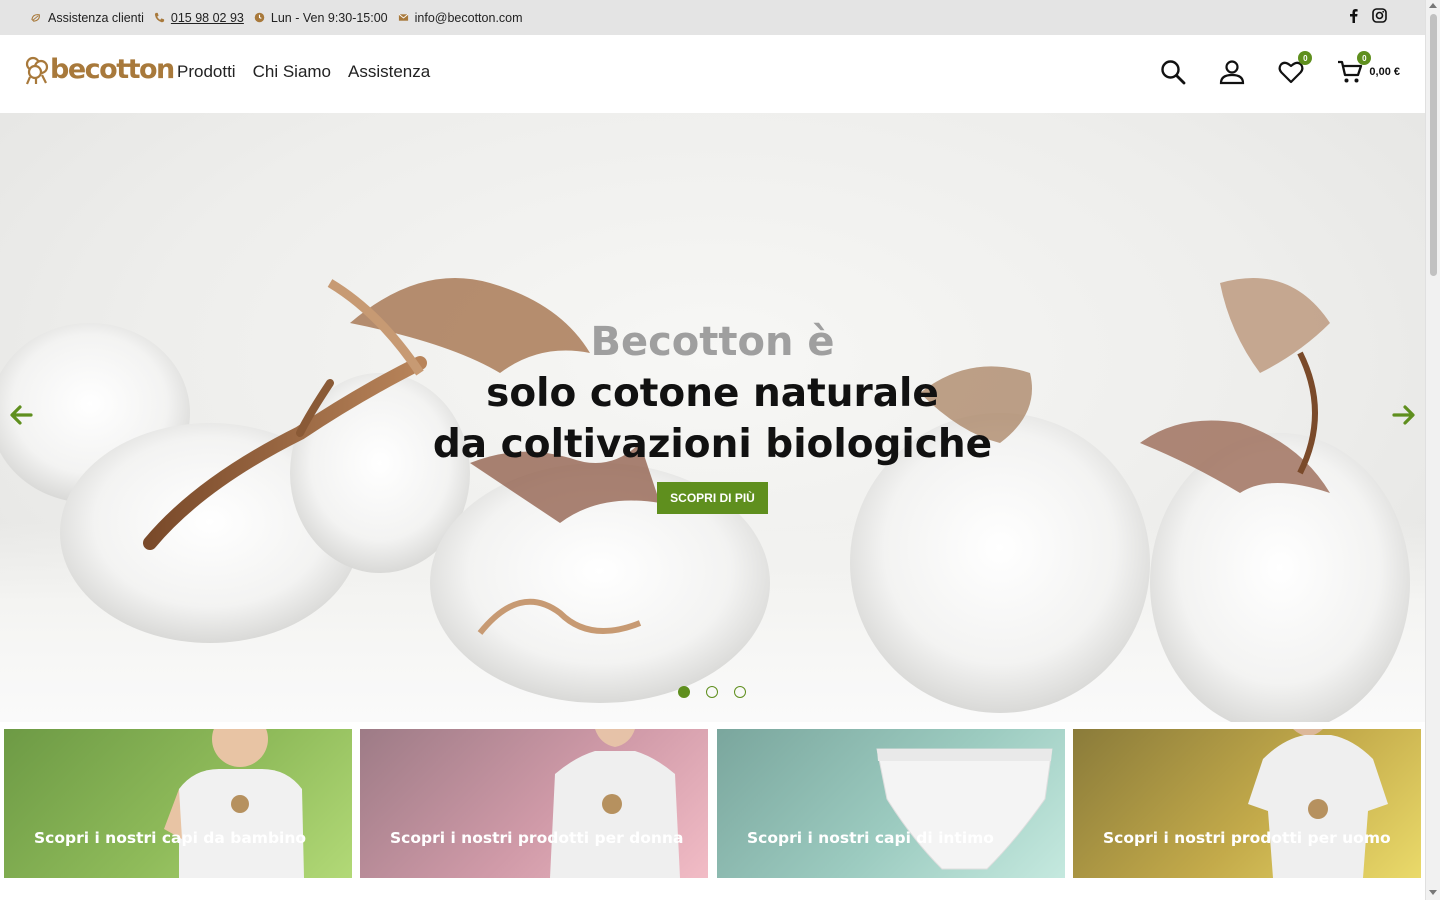 The height and width of the screenshot is (900, 1440). I want to click on discover-more-button: SCOPRI DI PIÙ, so click(712, 498).